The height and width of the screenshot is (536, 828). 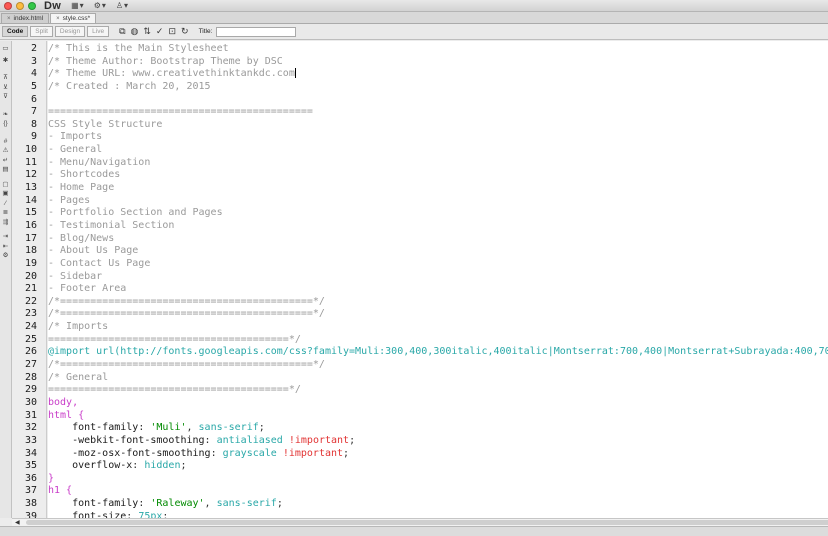 I want to click on code-line: - Menu/Navigation, so click(x=438, y=163).